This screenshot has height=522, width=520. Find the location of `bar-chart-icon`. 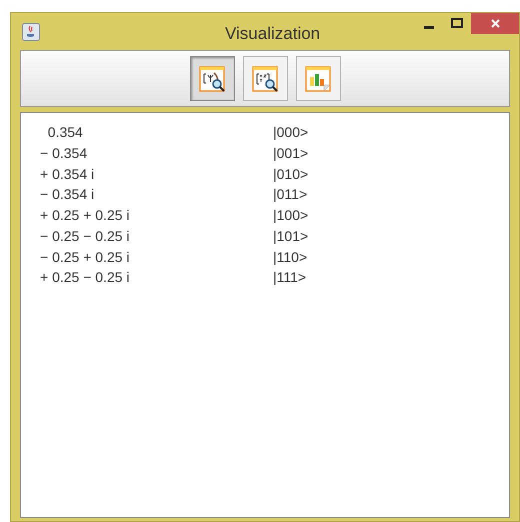

bar-chart-icon is located at coordinates (318, 78).